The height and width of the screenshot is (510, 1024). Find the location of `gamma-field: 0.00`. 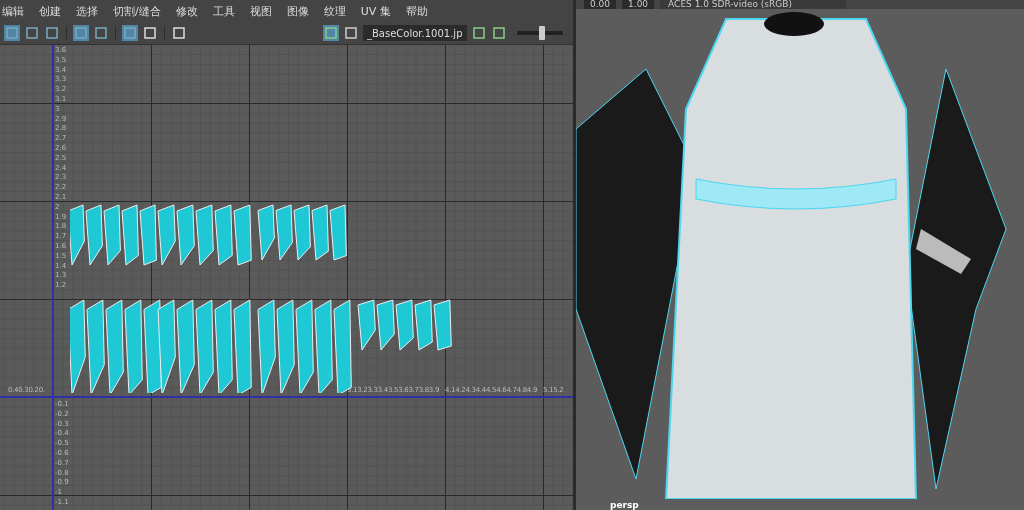

gamma-field: 0.00 is located at coordinates (600, 4).